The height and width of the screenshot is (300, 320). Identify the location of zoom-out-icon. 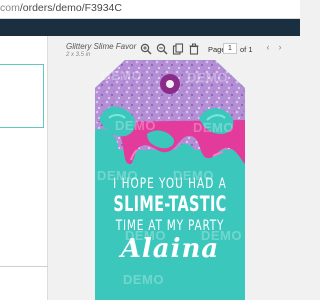
(162, 49).